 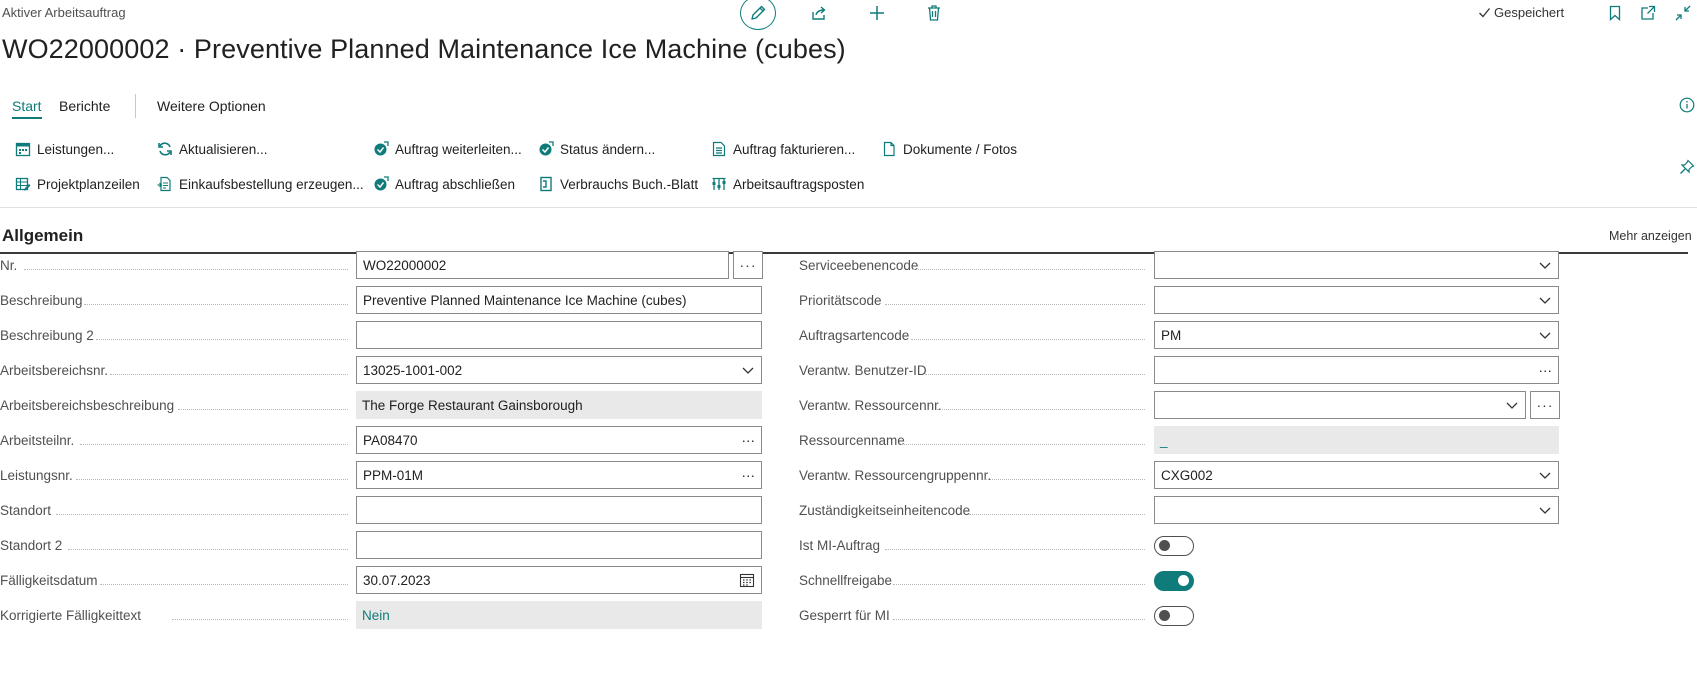 I want to click on field-schnellfreigabe: Schnellfreigabe, so click(x=1244, y=580).